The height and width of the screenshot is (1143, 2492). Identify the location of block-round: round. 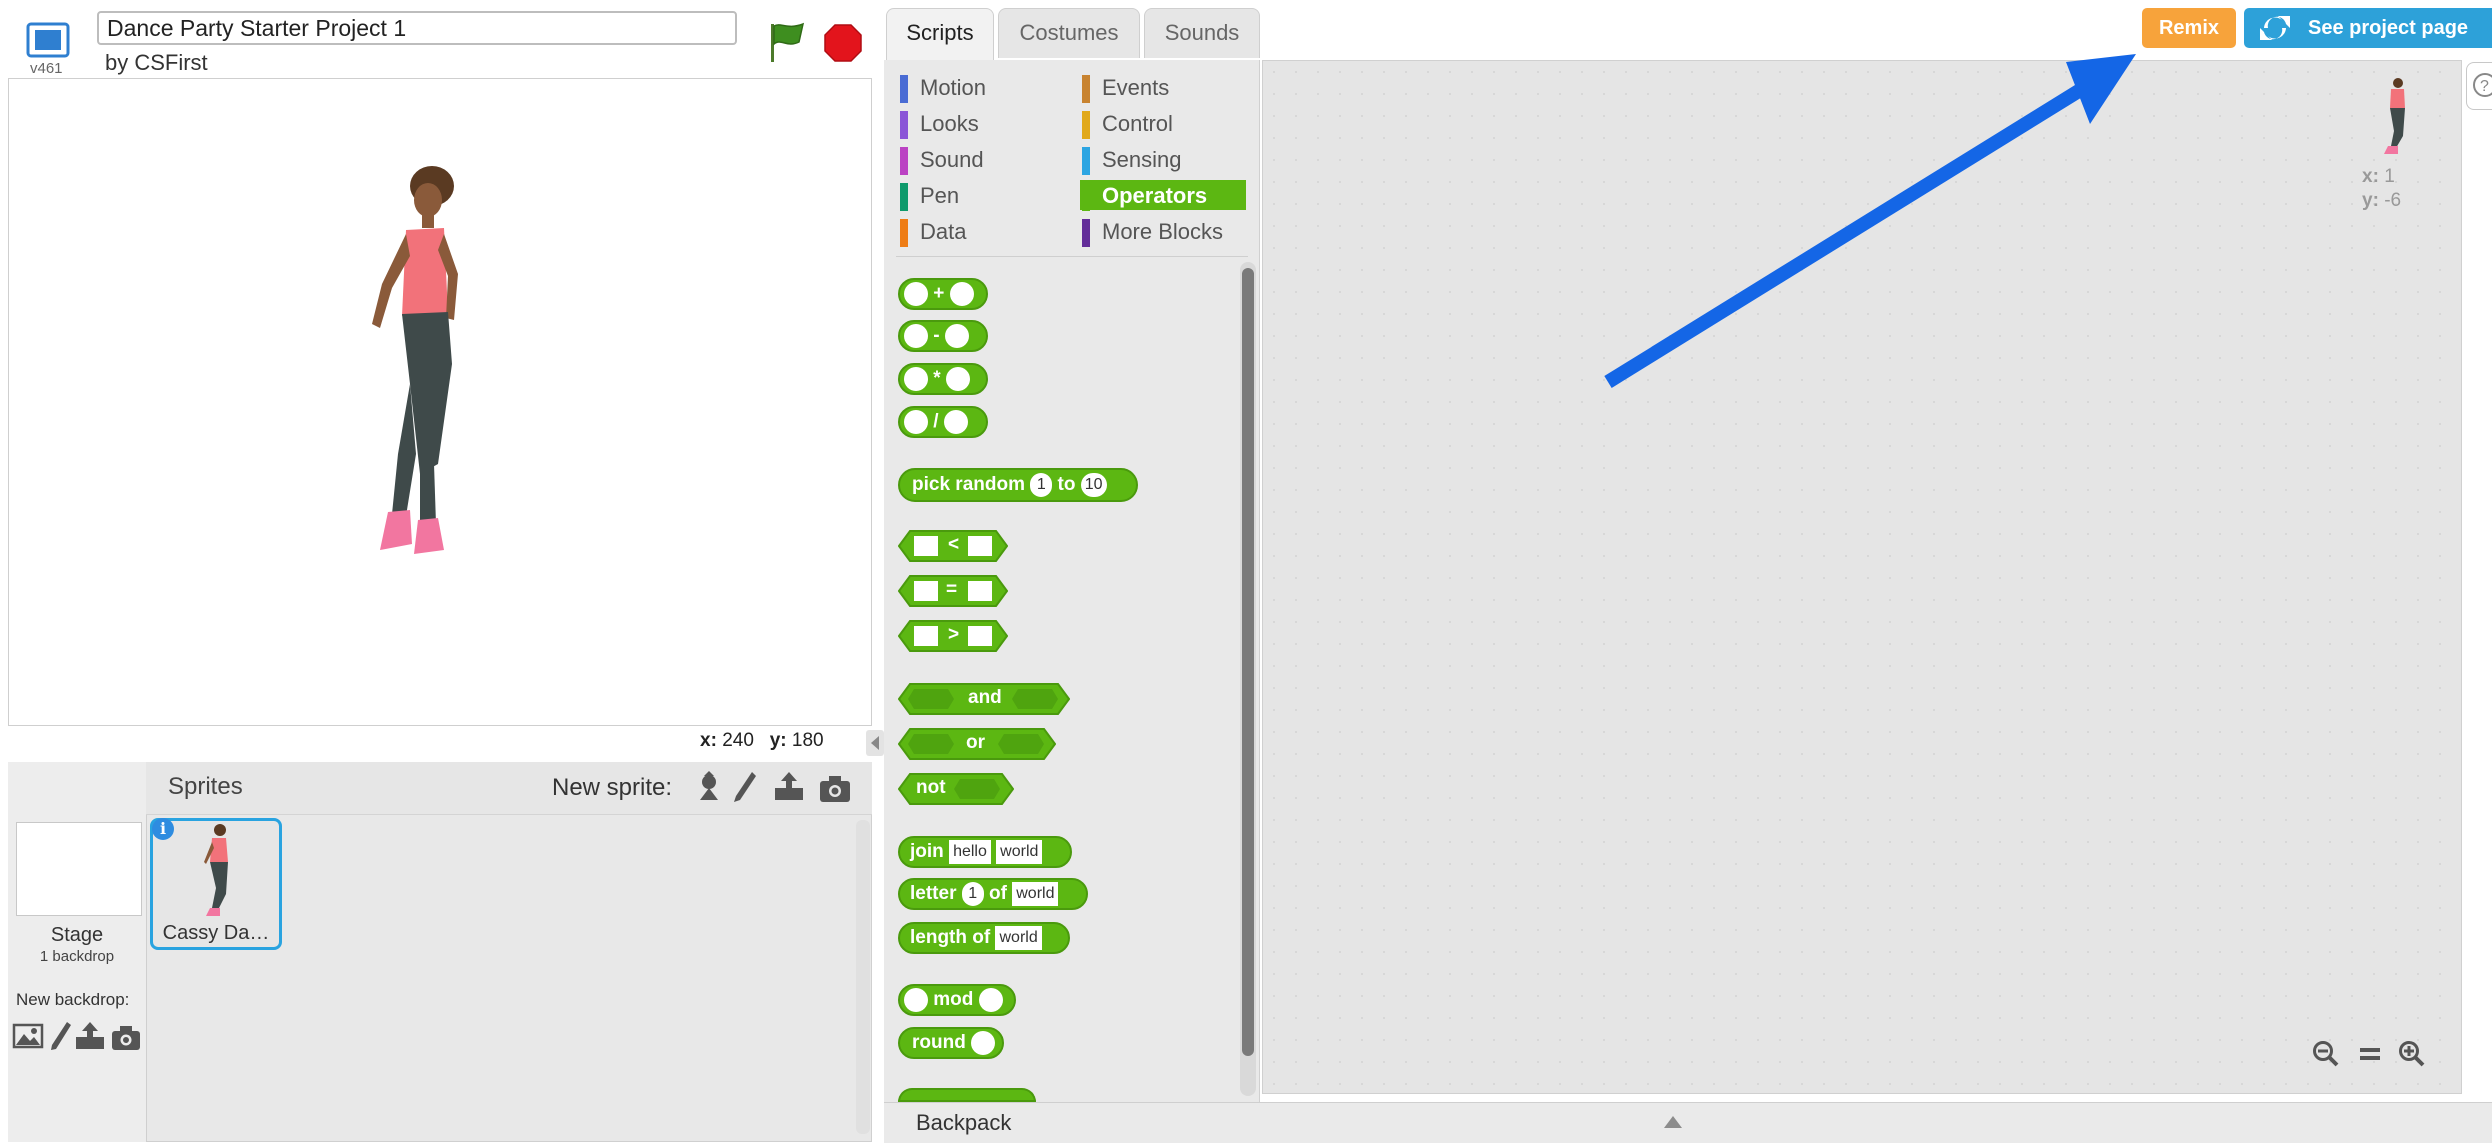
(951, 1043).